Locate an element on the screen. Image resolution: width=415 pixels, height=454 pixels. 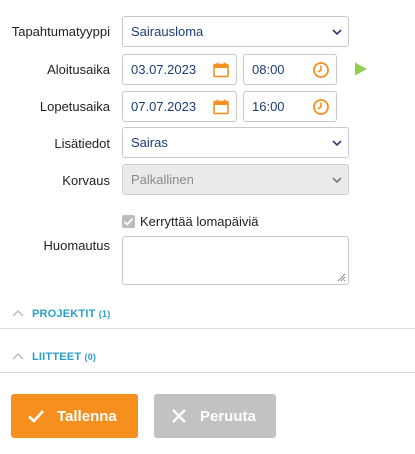
end-time-input: 16:00 is located at coordinates (290, 106).